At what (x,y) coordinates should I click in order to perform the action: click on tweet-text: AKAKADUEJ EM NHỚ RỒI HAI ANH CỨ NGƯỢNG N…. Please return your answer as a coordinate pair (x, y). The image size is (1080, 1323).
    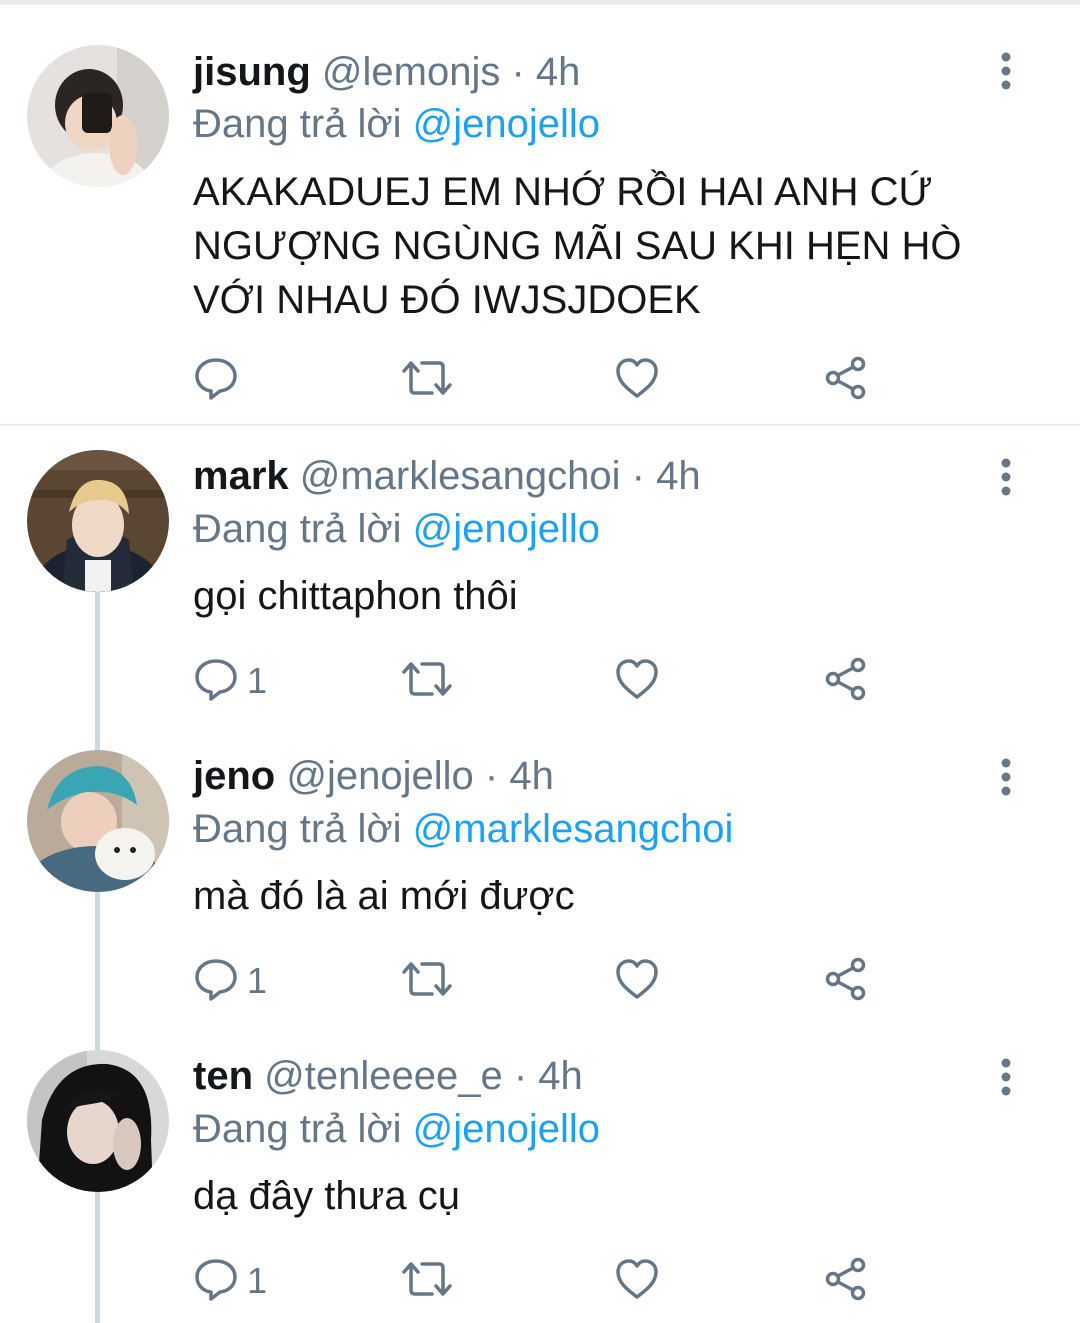
    Looking at the image, I should click on (577, 246).